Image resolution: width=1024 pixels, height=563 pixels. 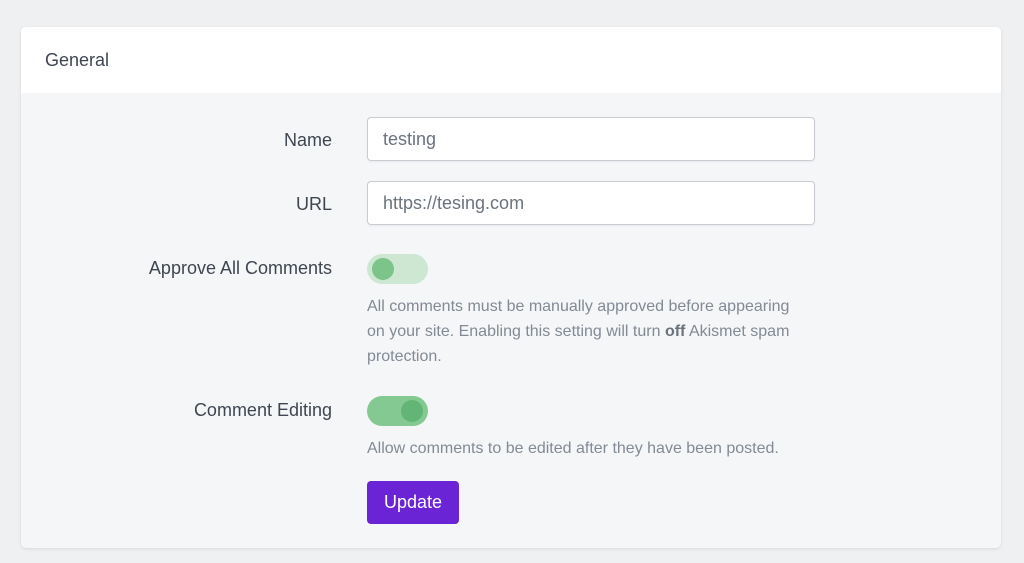 What do you see at coordinates (262, 410) in the screenshot?
I see `comment-editing-label: Comment Editing` at bounding box center [262, 410].